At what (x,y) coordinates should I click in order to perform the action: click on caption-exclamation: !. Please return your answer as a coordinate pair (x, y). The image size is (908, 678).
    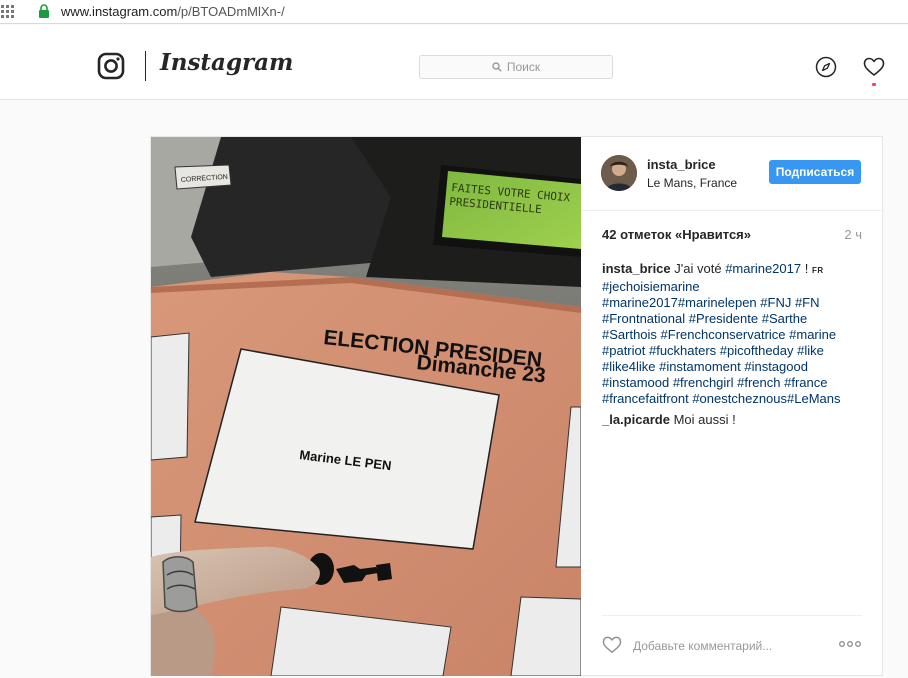
    Looking at the image, I should click on (805, 268).